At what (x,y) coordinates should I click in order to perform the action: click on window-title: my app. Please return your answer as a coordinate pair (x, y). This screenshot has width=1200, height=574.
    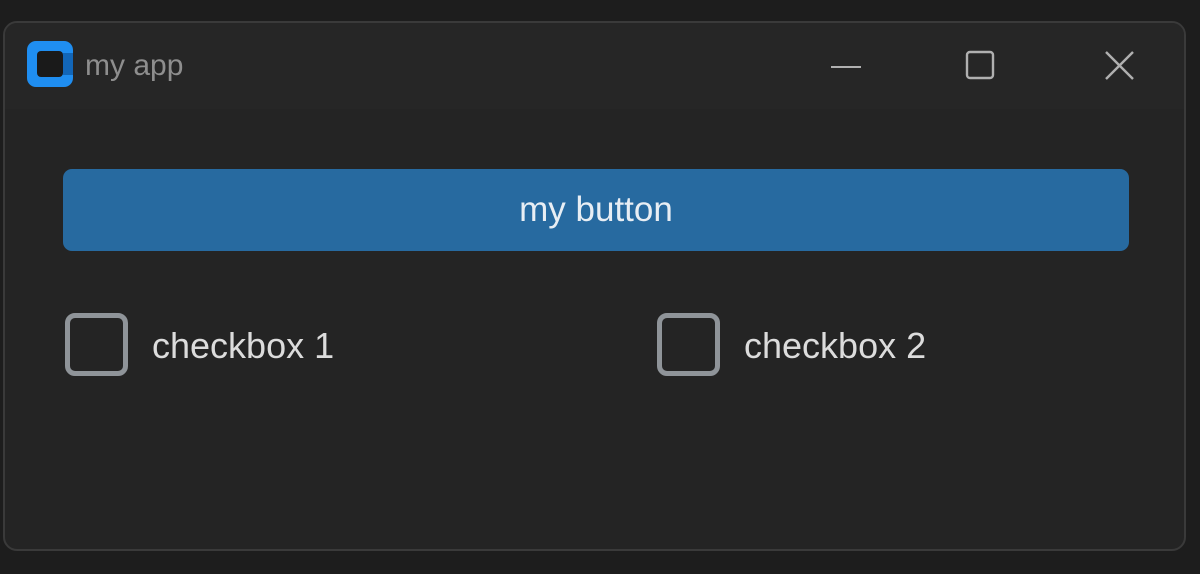
    Looking at the image, I should click on (134, 65).